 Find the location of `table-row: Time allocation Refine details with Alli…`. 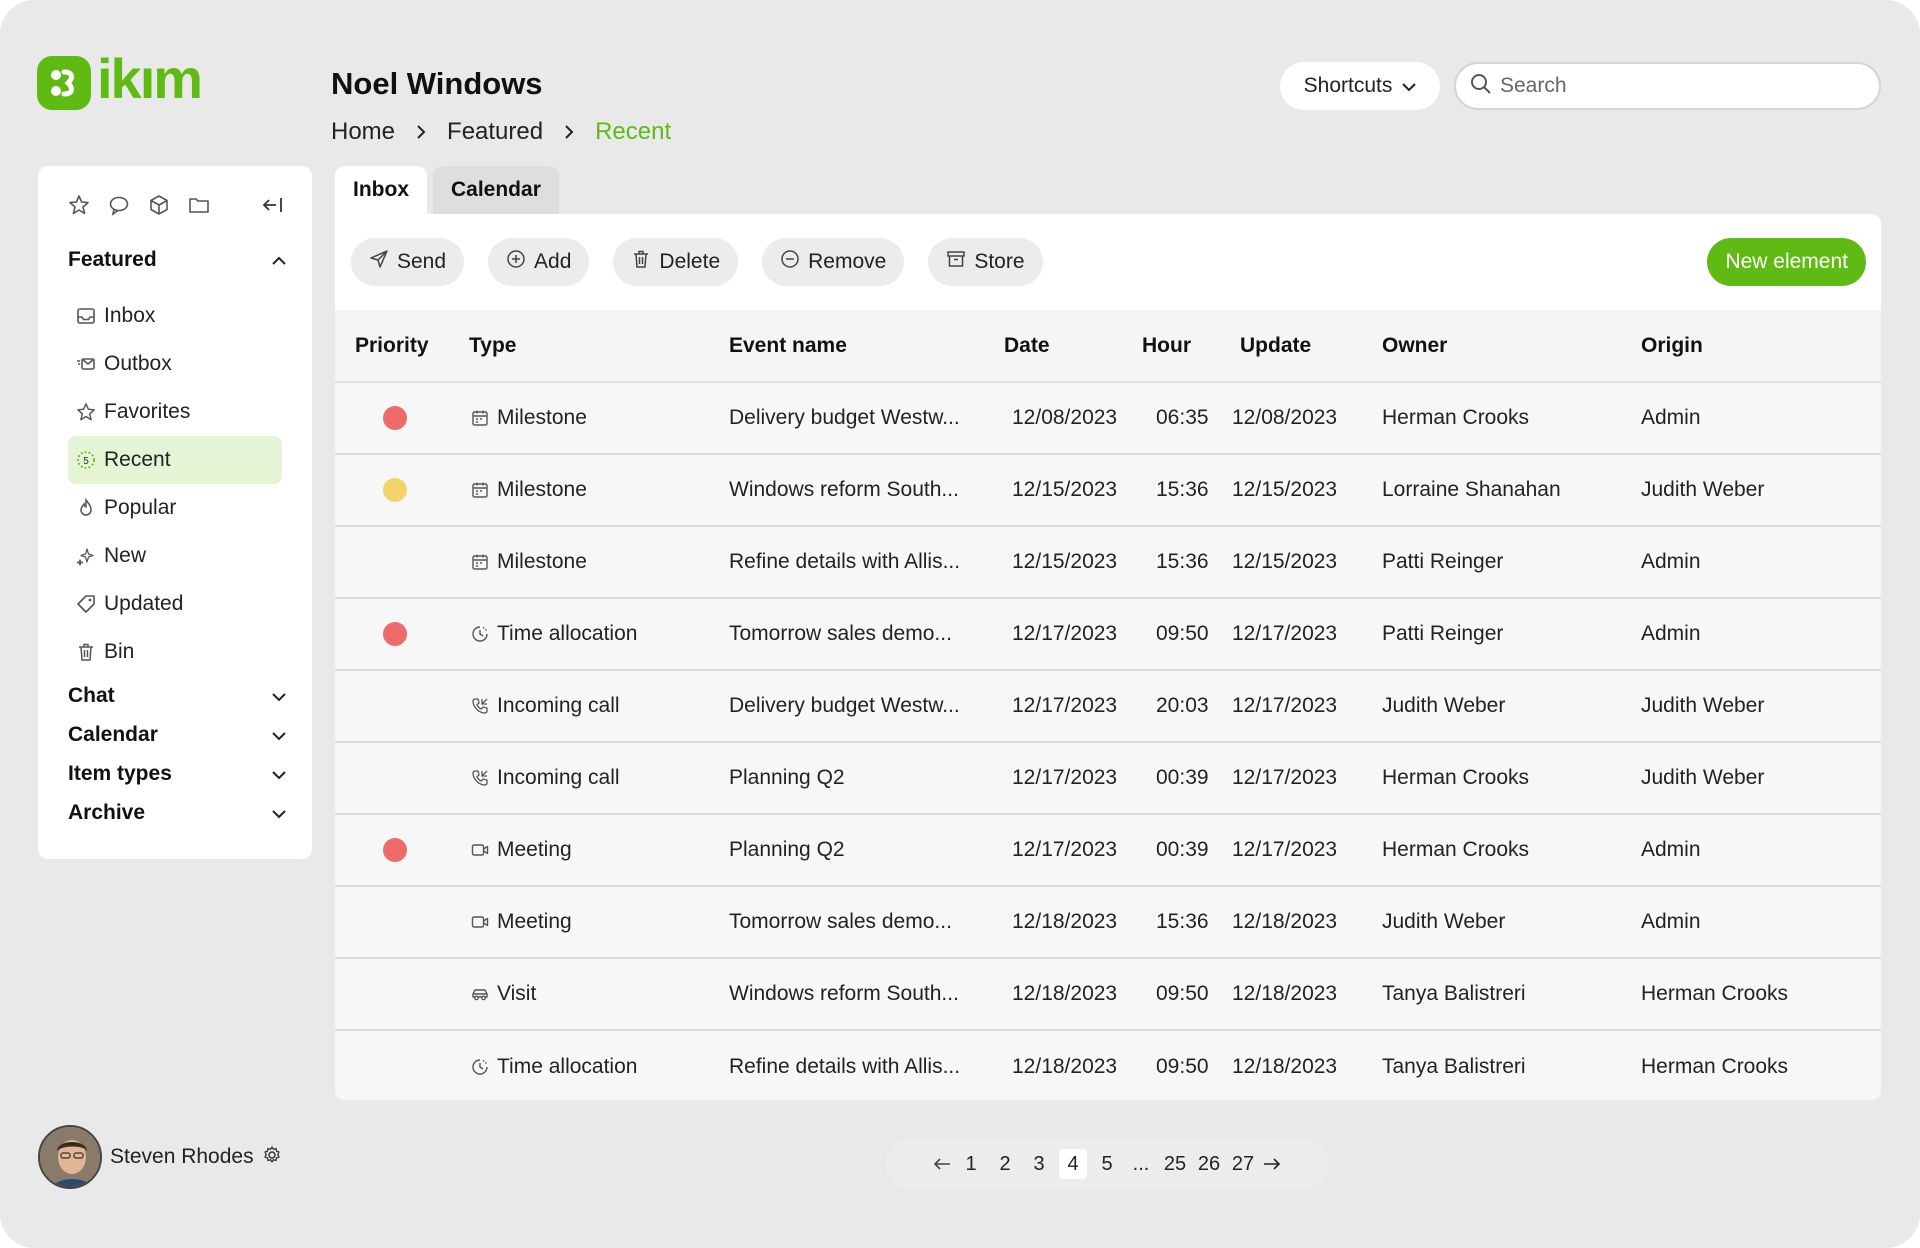

table-row: Time allocation Refine details with Alli… is located at coordinates (1108, 1065).